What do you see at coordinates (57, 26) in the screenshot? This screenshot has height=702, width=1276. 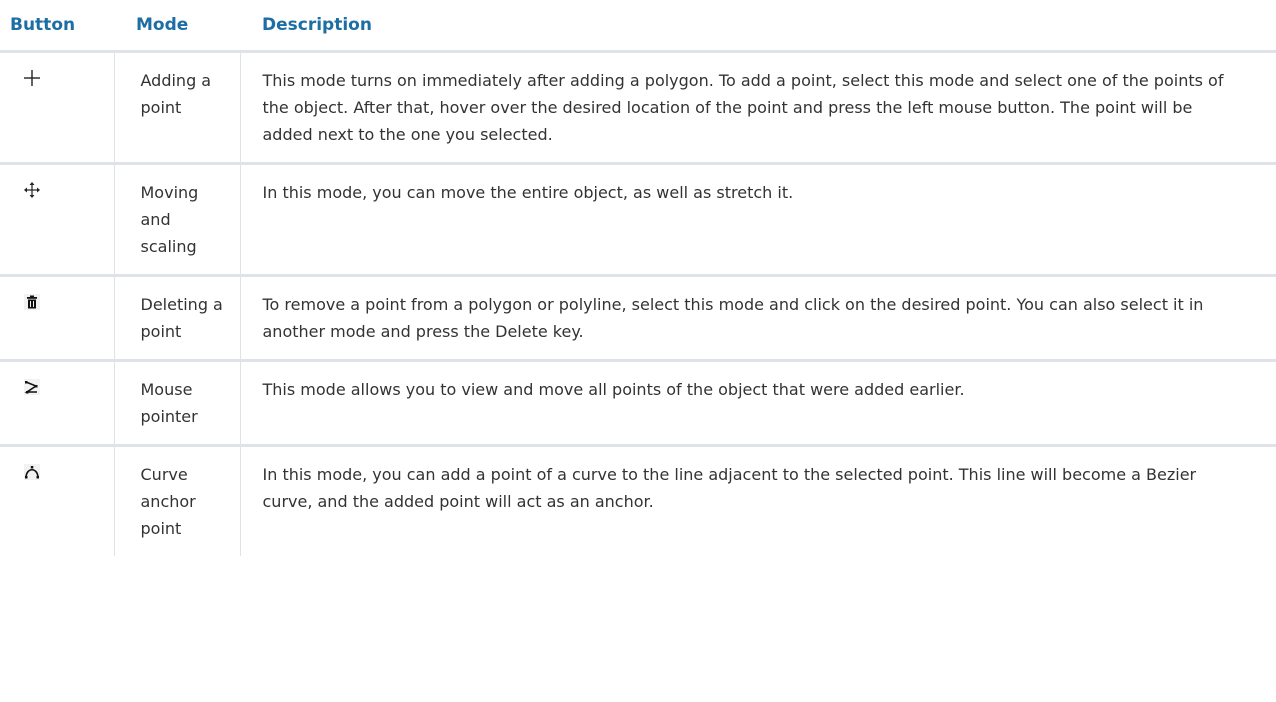 I see `header-button: Button` at bounding box center [57, 26].